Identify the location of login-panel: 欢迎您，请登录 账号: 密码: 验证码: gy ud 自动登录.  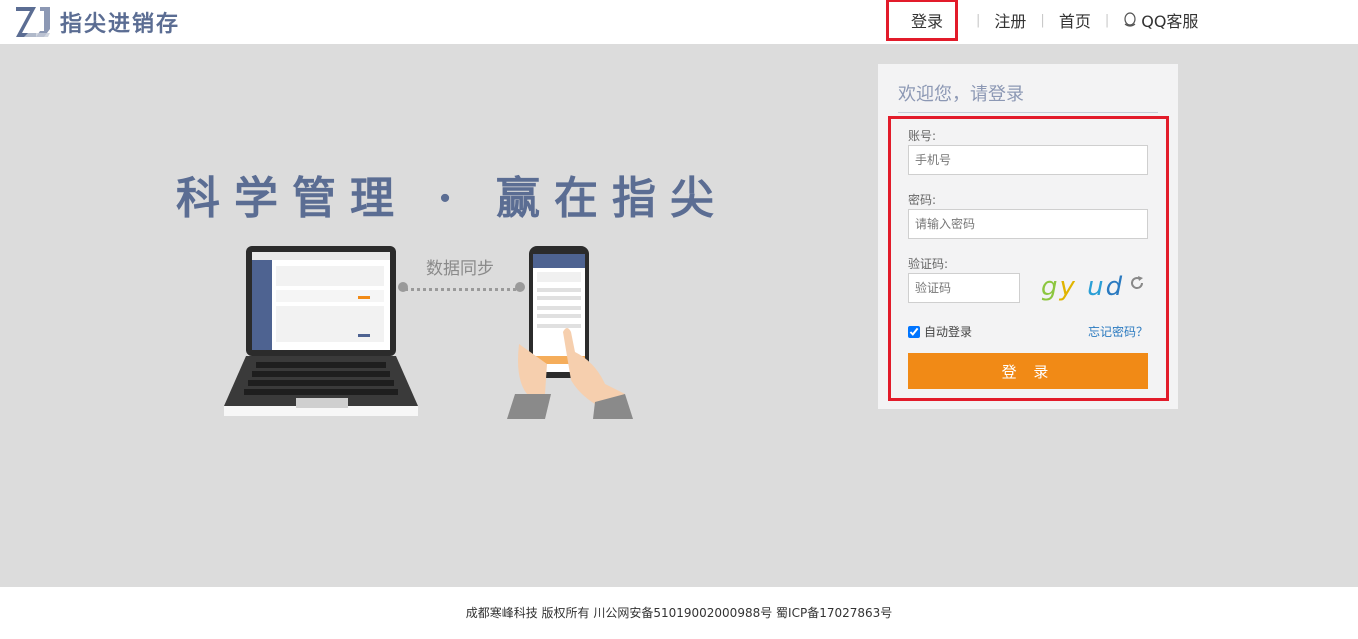
(1028, 236).